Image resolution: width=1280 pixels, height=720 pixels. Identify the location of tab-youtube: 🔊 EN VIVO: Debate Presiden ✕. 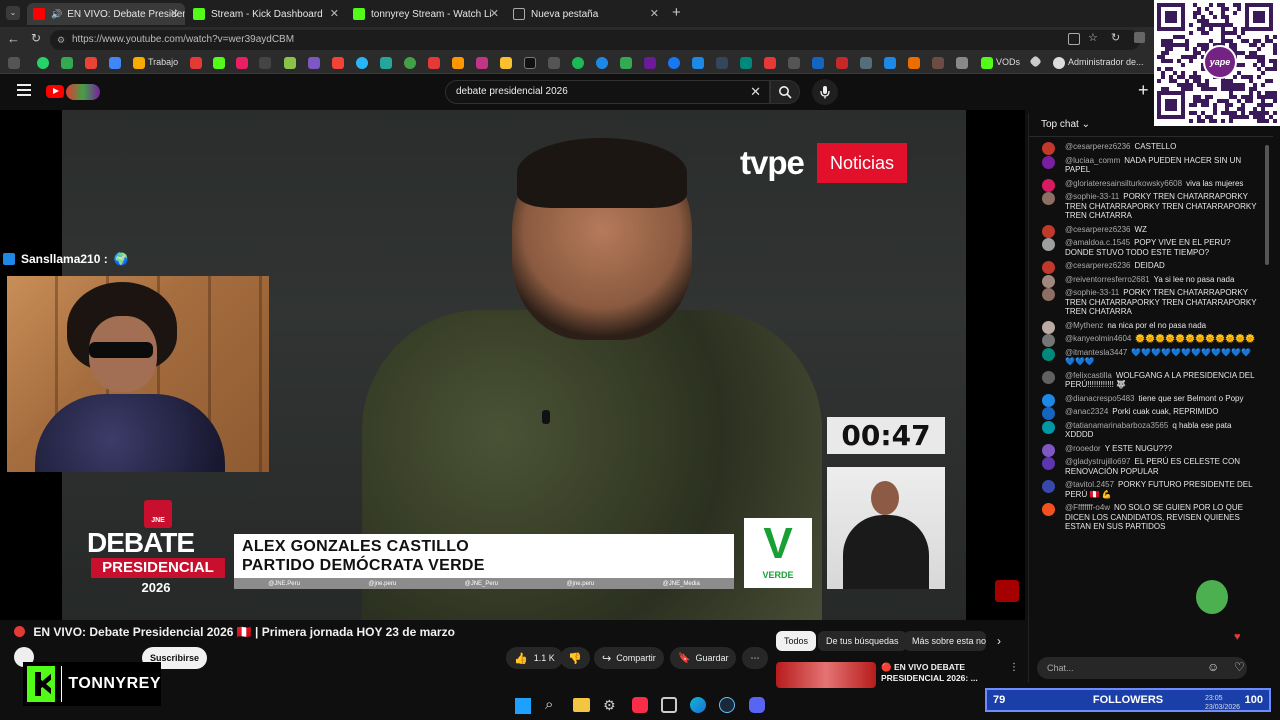
(106, 14).